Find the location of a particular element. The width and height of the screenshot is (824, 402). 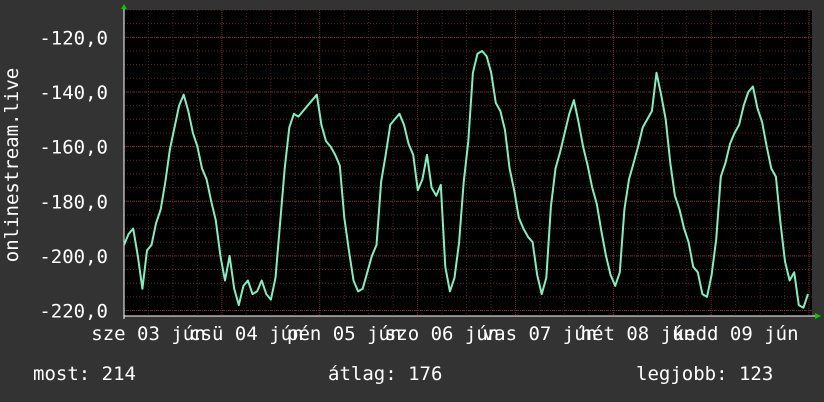

x-axis-arrow is located at coordinates (818, 316).